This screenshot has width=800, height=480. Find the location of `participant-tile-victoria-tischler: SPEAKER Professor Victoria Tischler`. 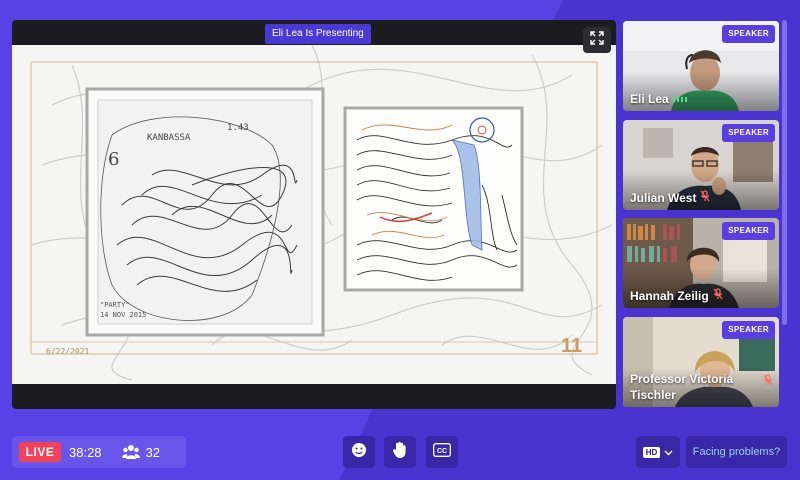

participant-tile-victoria-tischler: SPEAKER Professor Victoria Tischler is located at coordinates (701, 362).